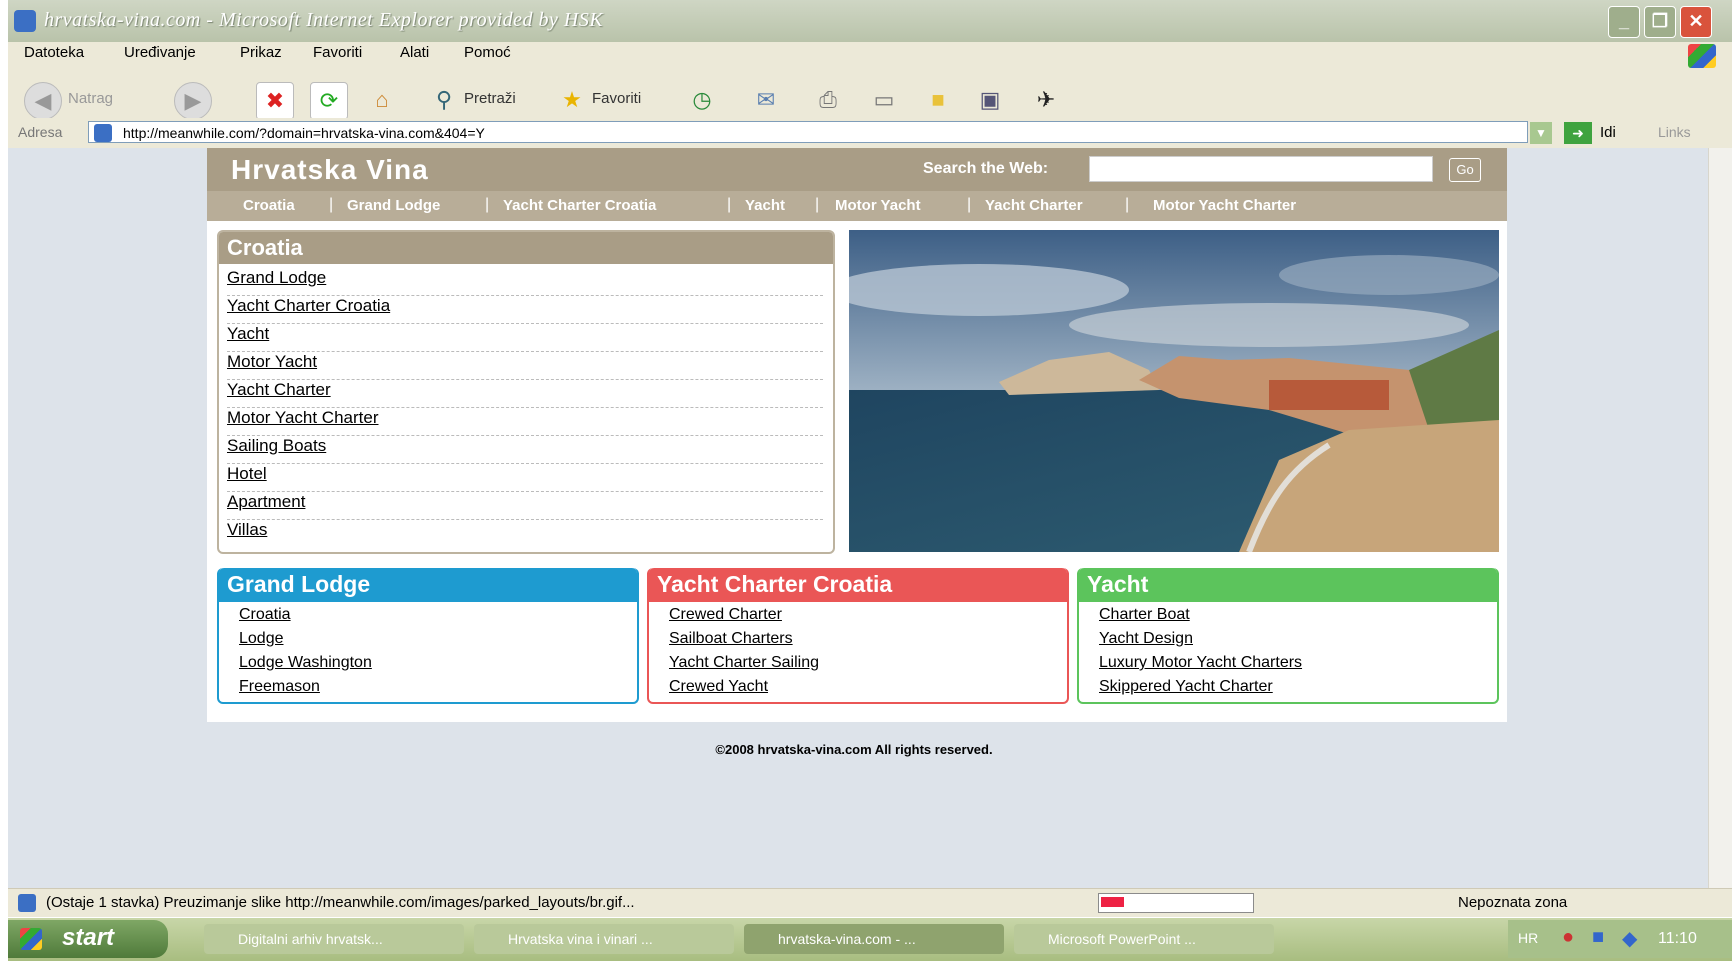  Describe the element at coordinates (265, 615) in the screenshot. I see `link-croatia: Croatia` at that location.